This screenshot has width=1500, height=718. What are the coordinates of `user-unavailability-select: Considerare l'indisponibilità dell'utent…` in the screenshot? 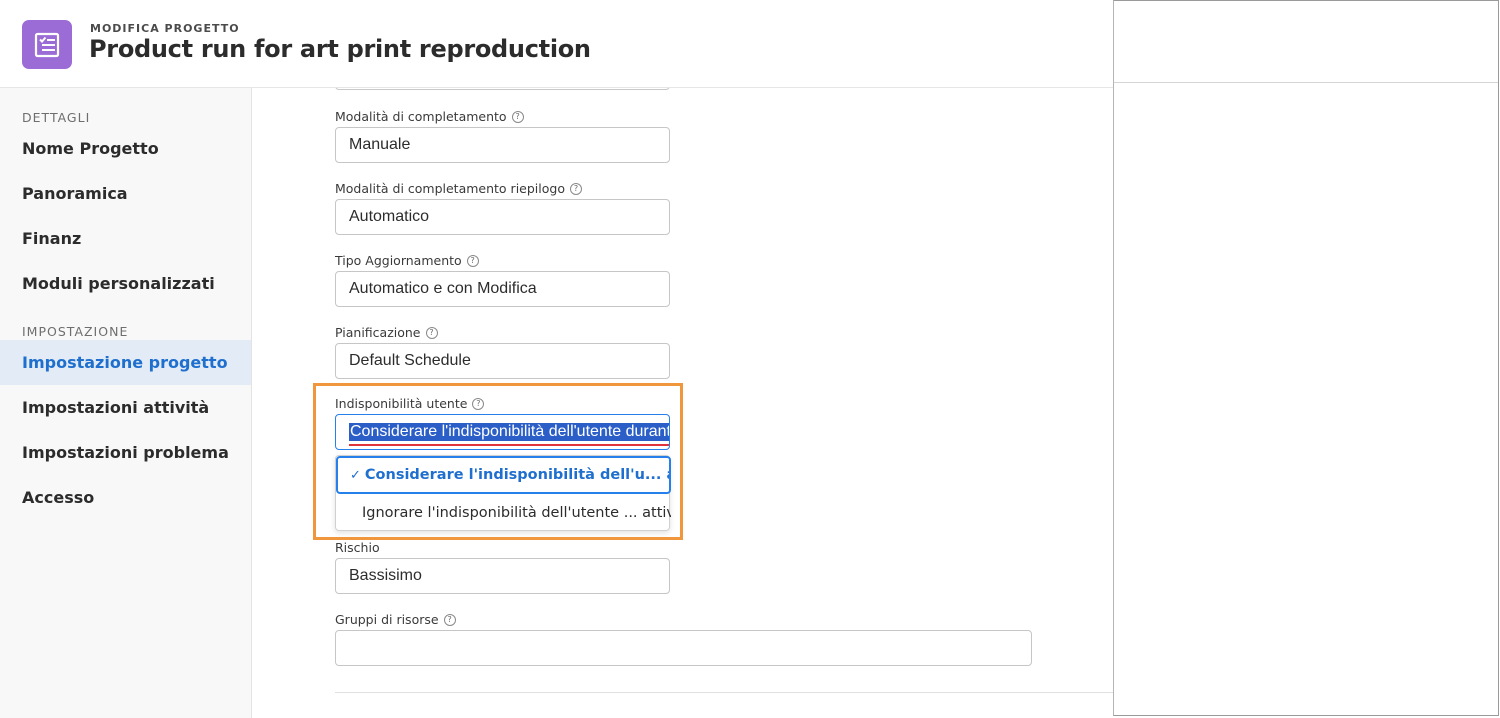 It's located at (502, 432).